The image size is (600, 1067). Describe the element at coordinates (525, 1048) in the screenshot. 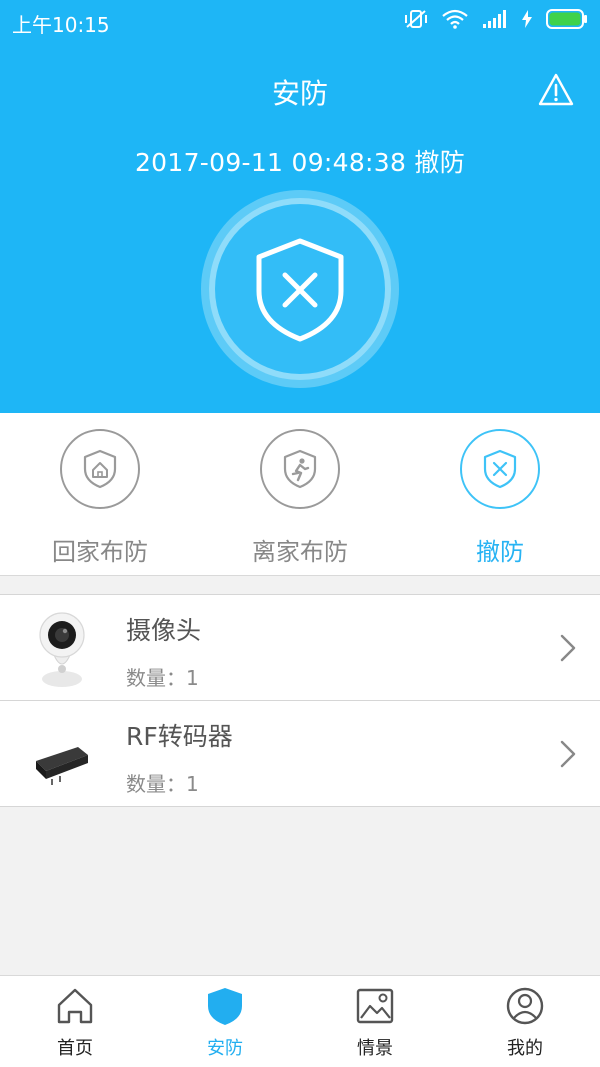

I see `tab-label: 我的` at that location.